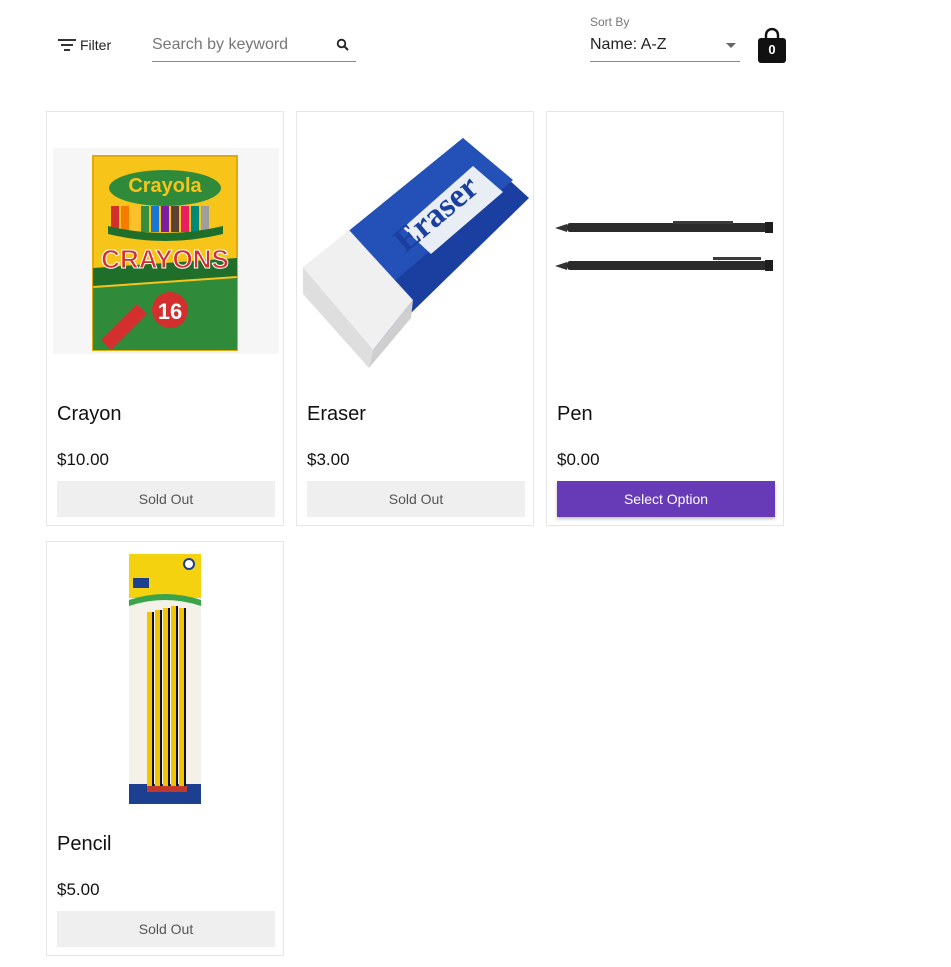 The width and height of the screenshot is (951, 967). I want to click on sort-value: Name: A-Z, so click(628, 44).